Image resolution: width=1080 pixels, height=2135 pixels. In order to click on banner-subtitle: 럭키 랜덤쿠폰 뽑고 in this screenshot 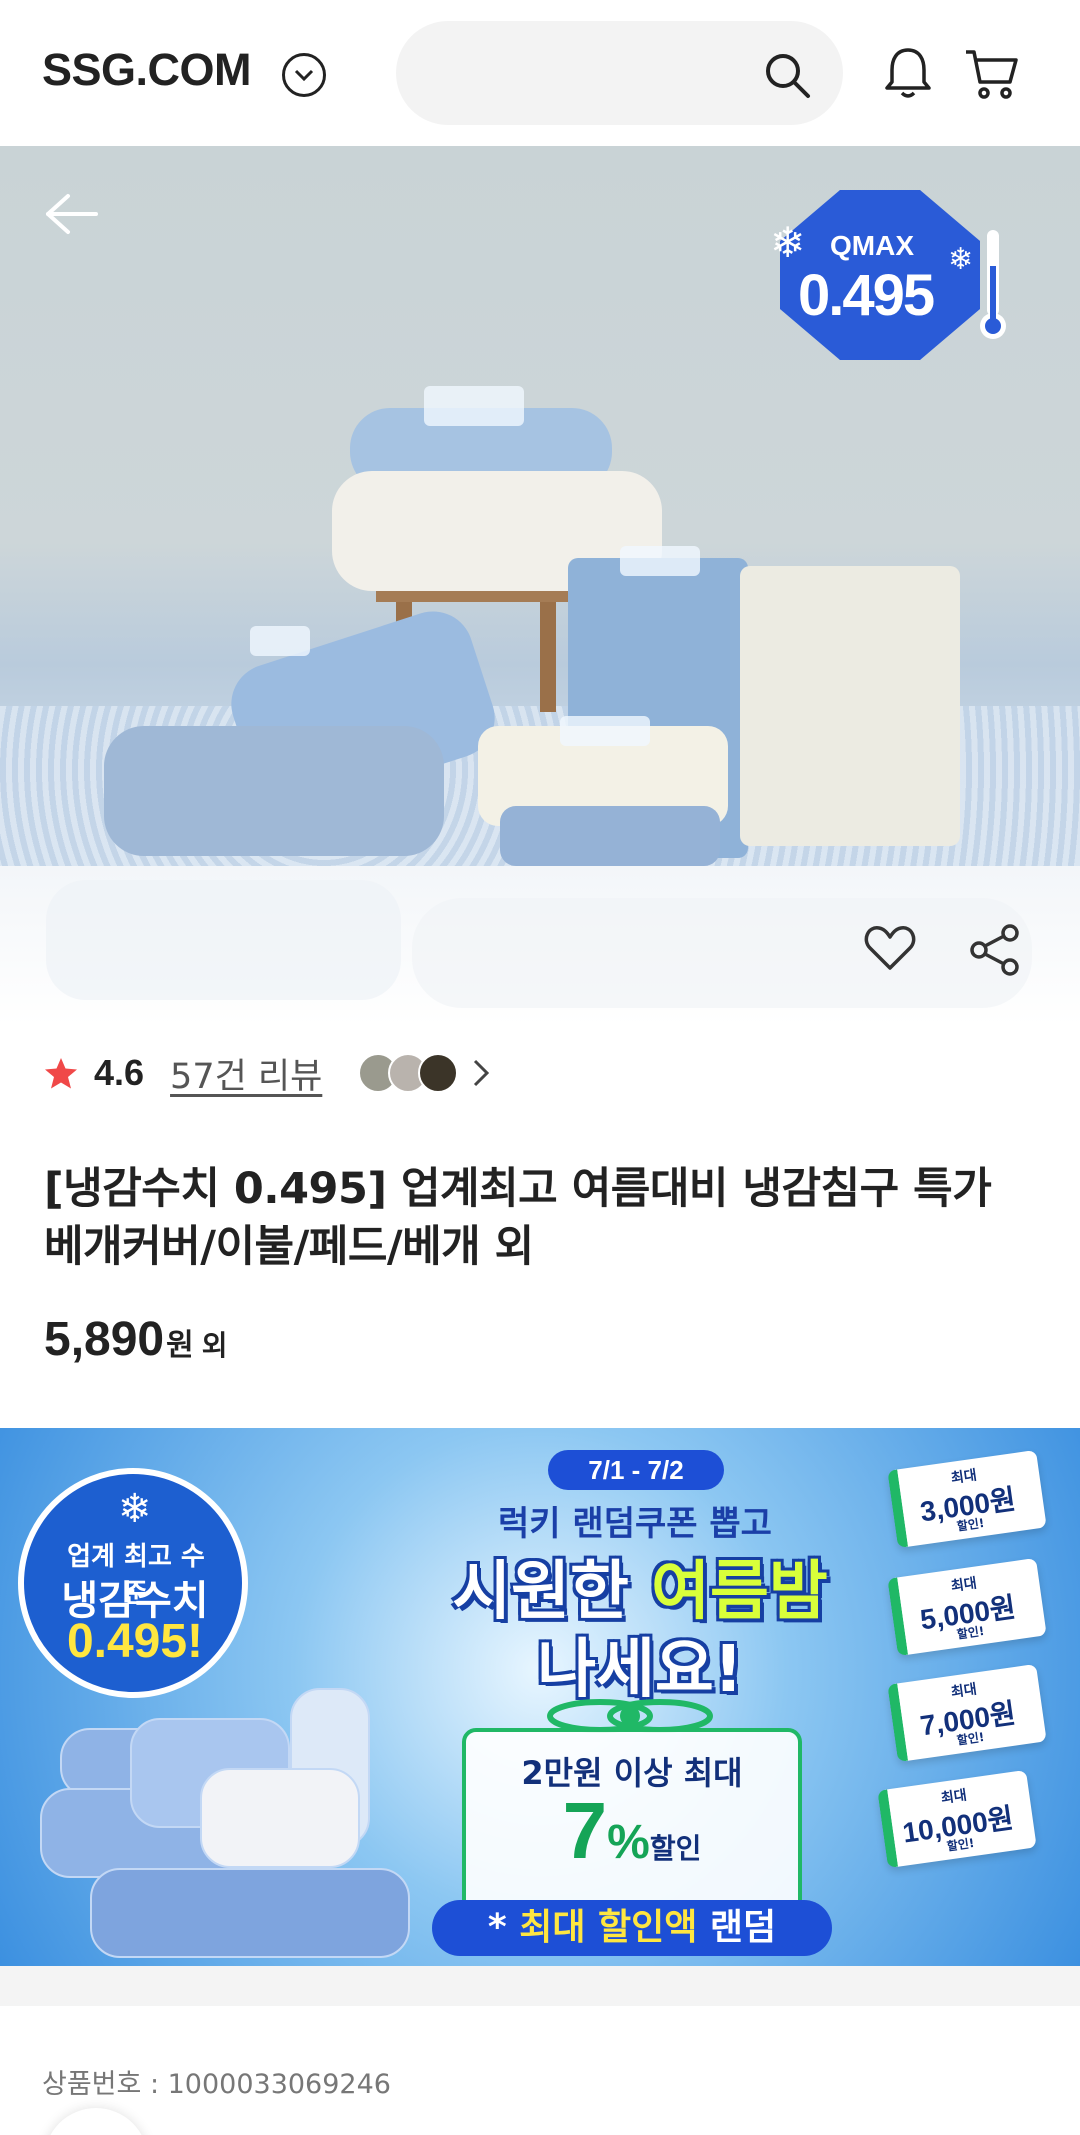, I will do `click(635, 1524)`.